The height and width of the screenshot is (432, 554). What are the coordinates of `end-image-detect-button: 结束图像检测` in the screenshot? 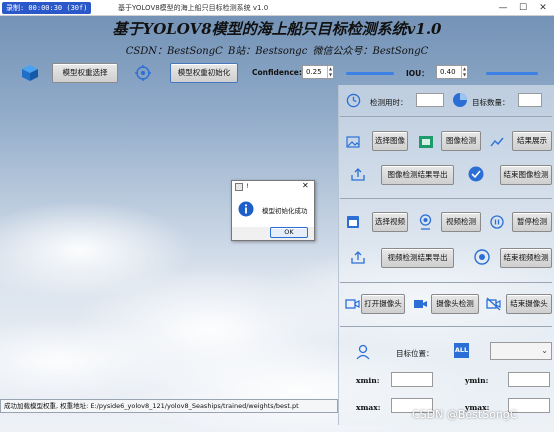 It's located at (526, 175).